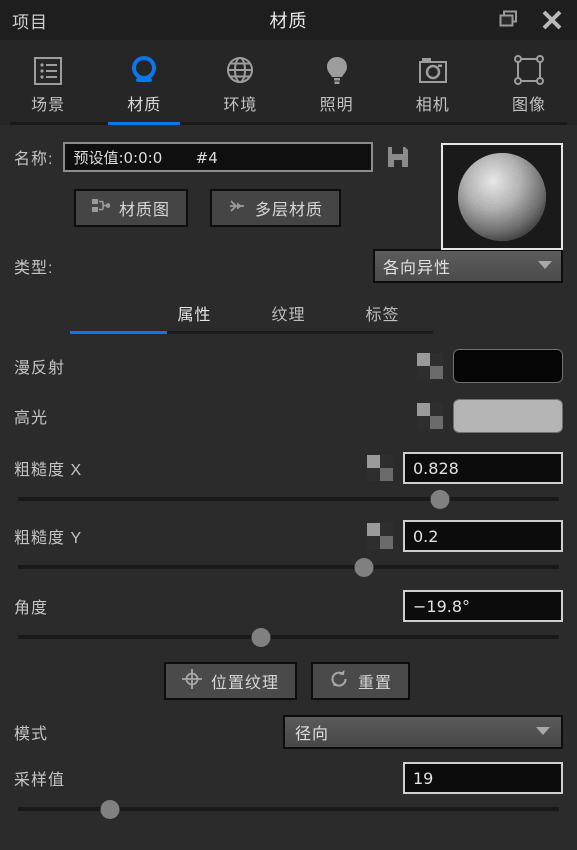  What do you see at coordinates (31, 734) in the screenshot?
I see `mode-label: 模式` at bounding box center [31, 734].